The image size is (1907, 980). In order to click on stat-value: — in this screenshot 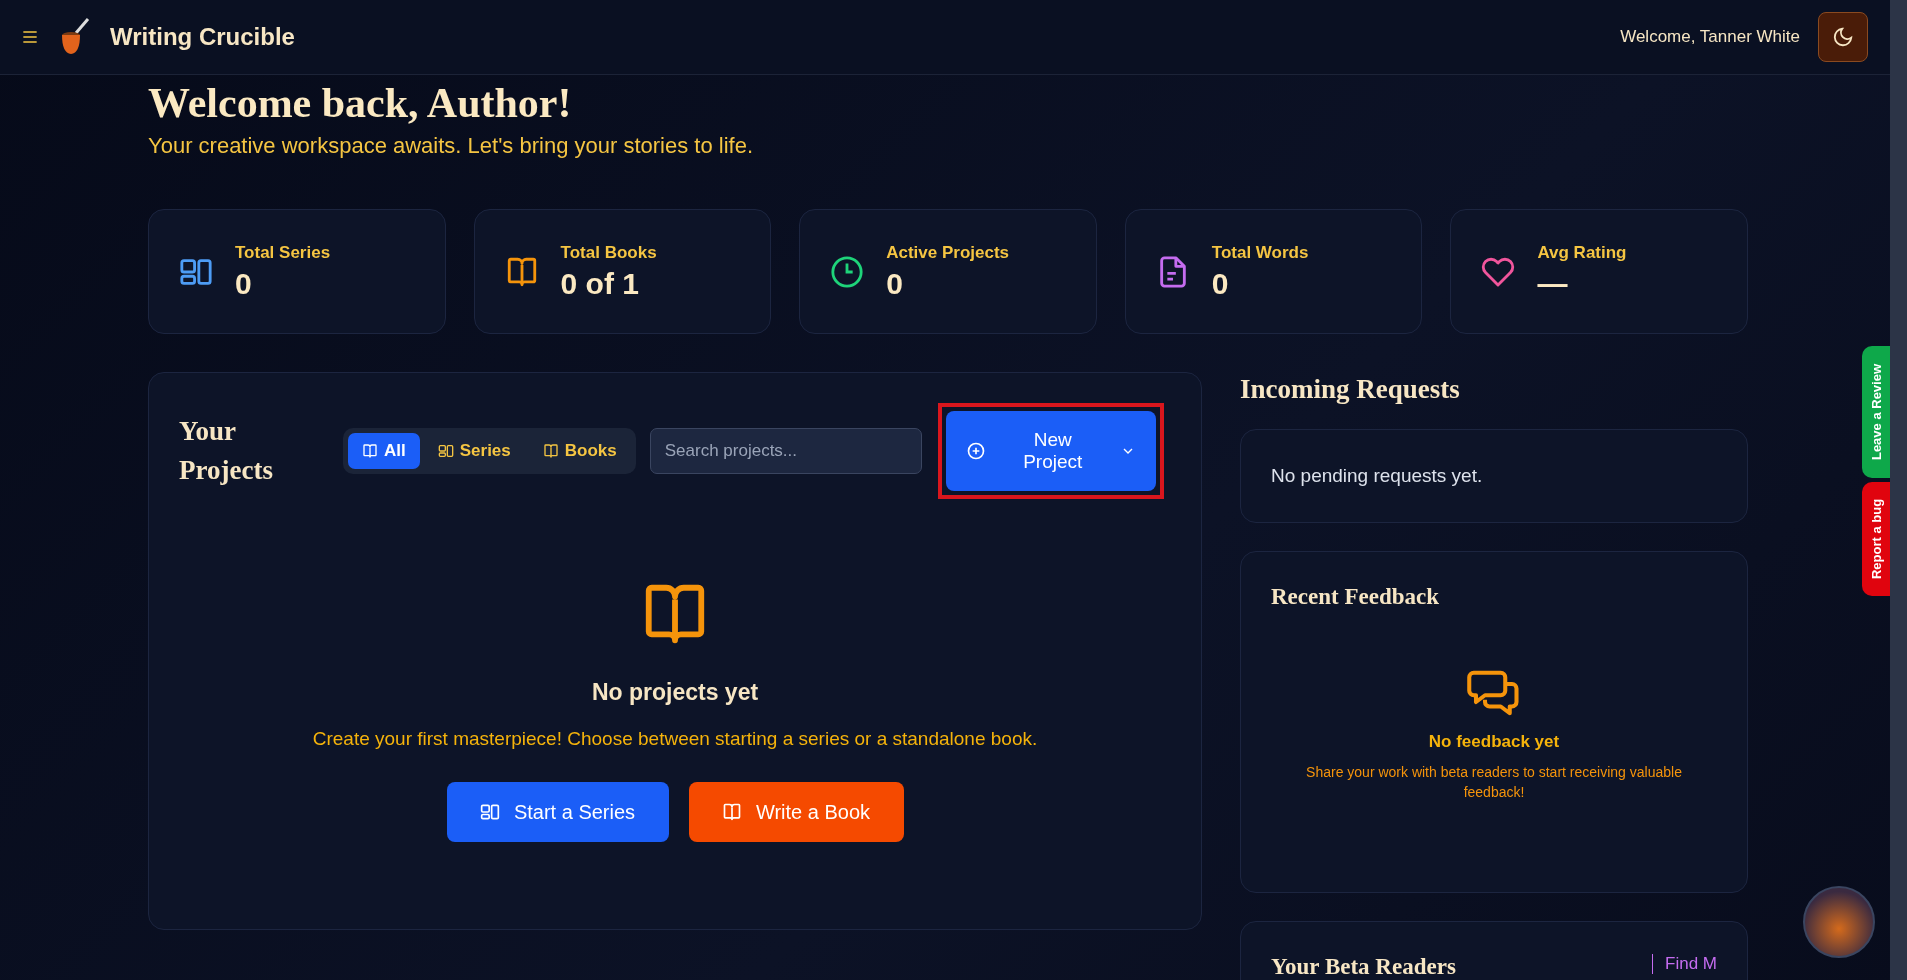, I will do `click(1553, 283)`.